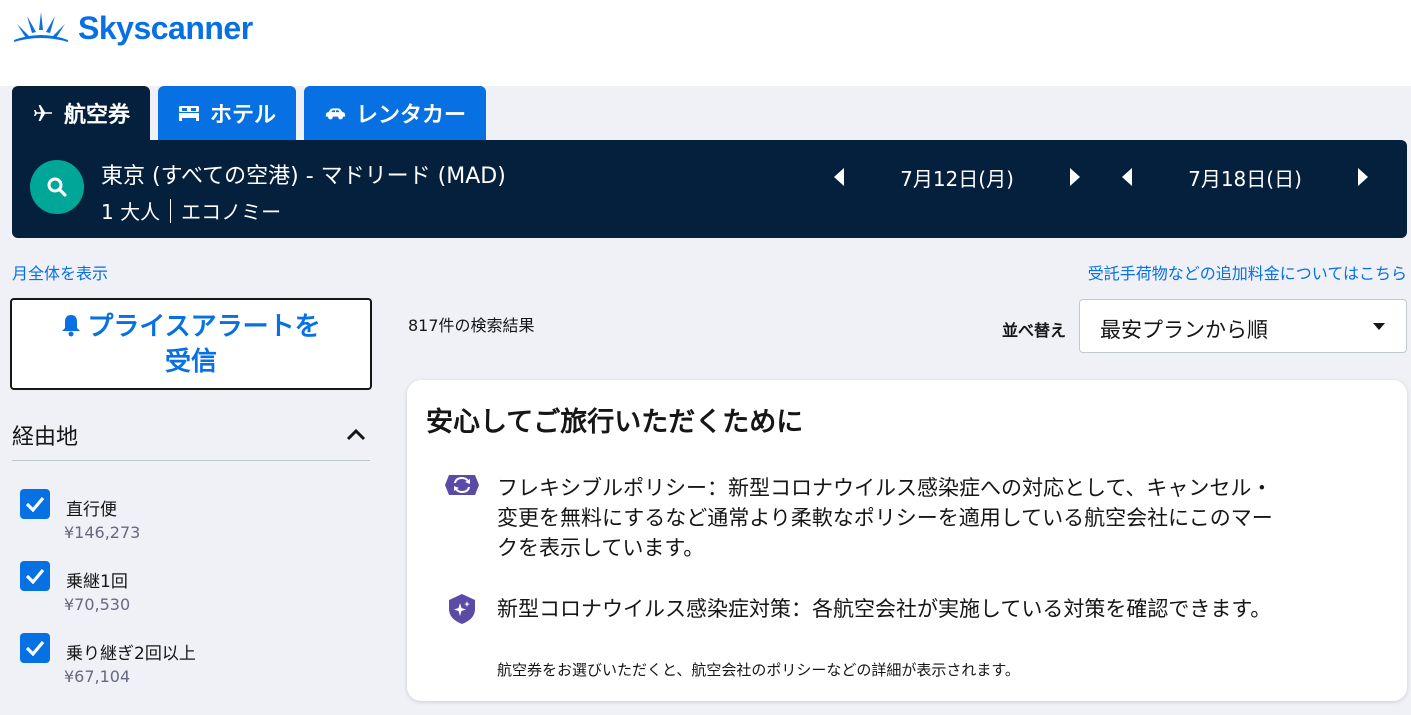  Describe the element at coordinates (97, 115) in the screenshot. I see `tab-flights-label: 航空券` at that location.